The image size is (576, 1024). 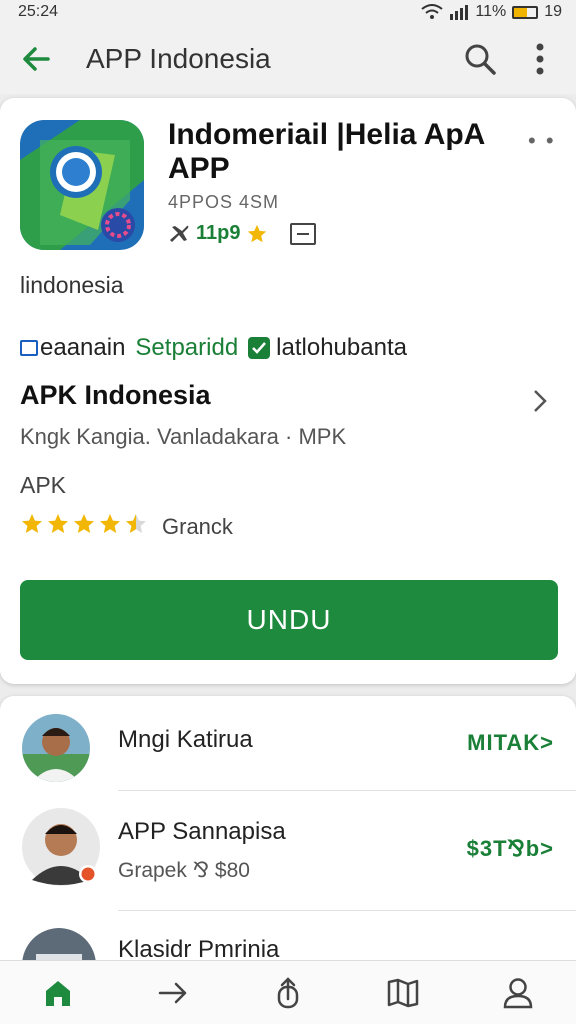 What do you see at coordinates (43, 485) in the screenshot?
I see `apk-label: APK` at bounding box center [43, 485].